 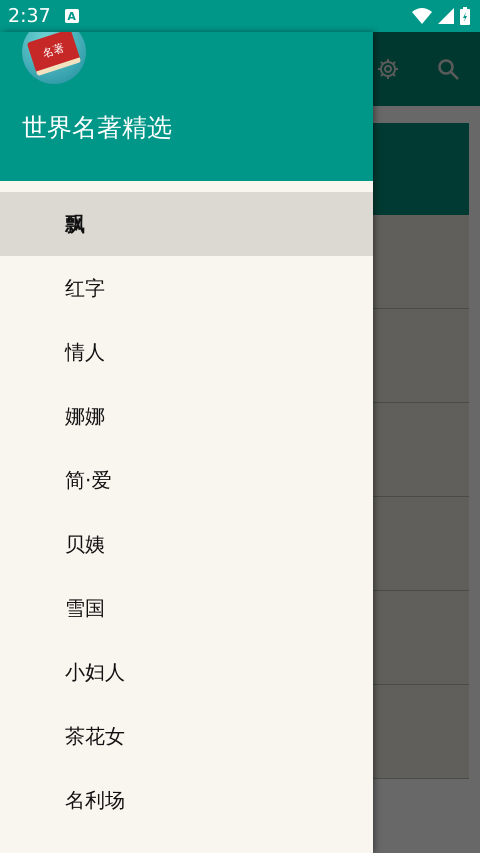 I want to click on status-time: 2:37, so click(x=29, y=16).